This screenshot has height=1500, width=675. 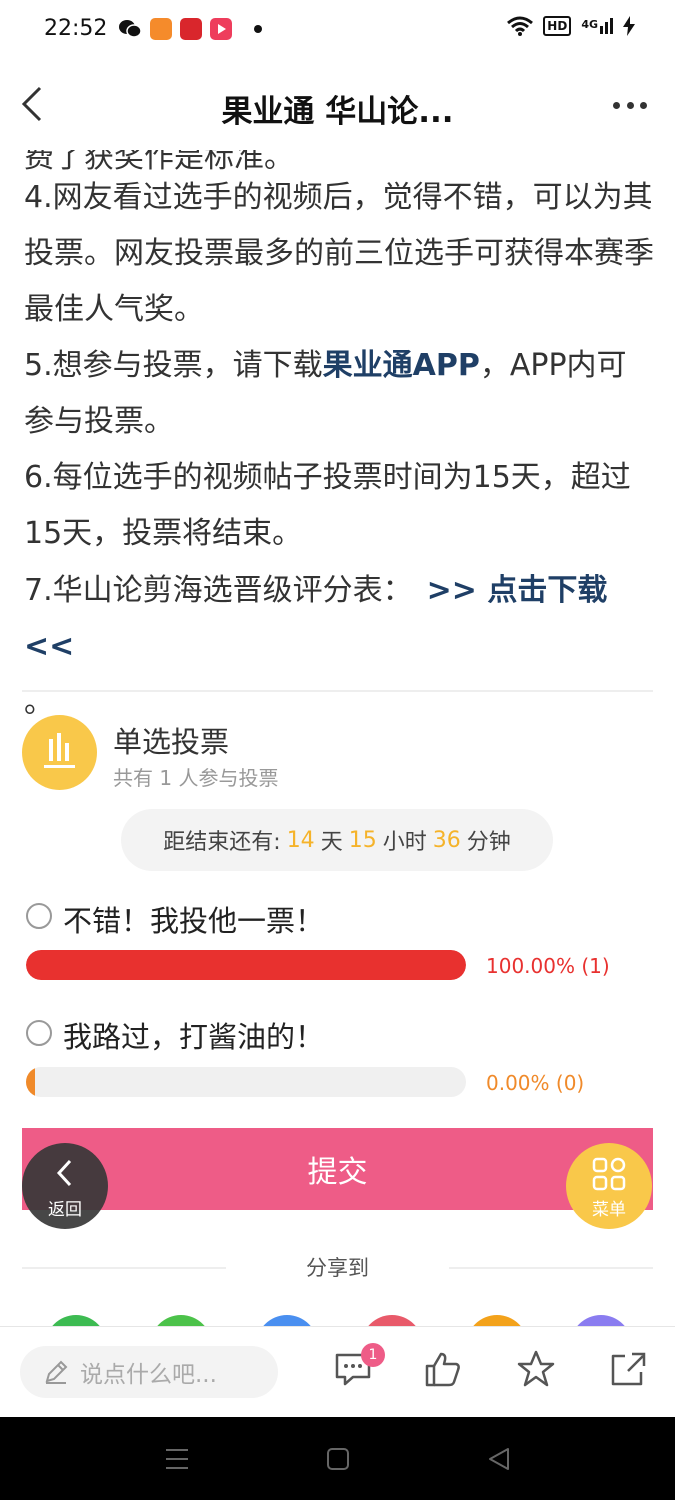 I want to click on status-time: 22:52, so click(x=76, y=28).